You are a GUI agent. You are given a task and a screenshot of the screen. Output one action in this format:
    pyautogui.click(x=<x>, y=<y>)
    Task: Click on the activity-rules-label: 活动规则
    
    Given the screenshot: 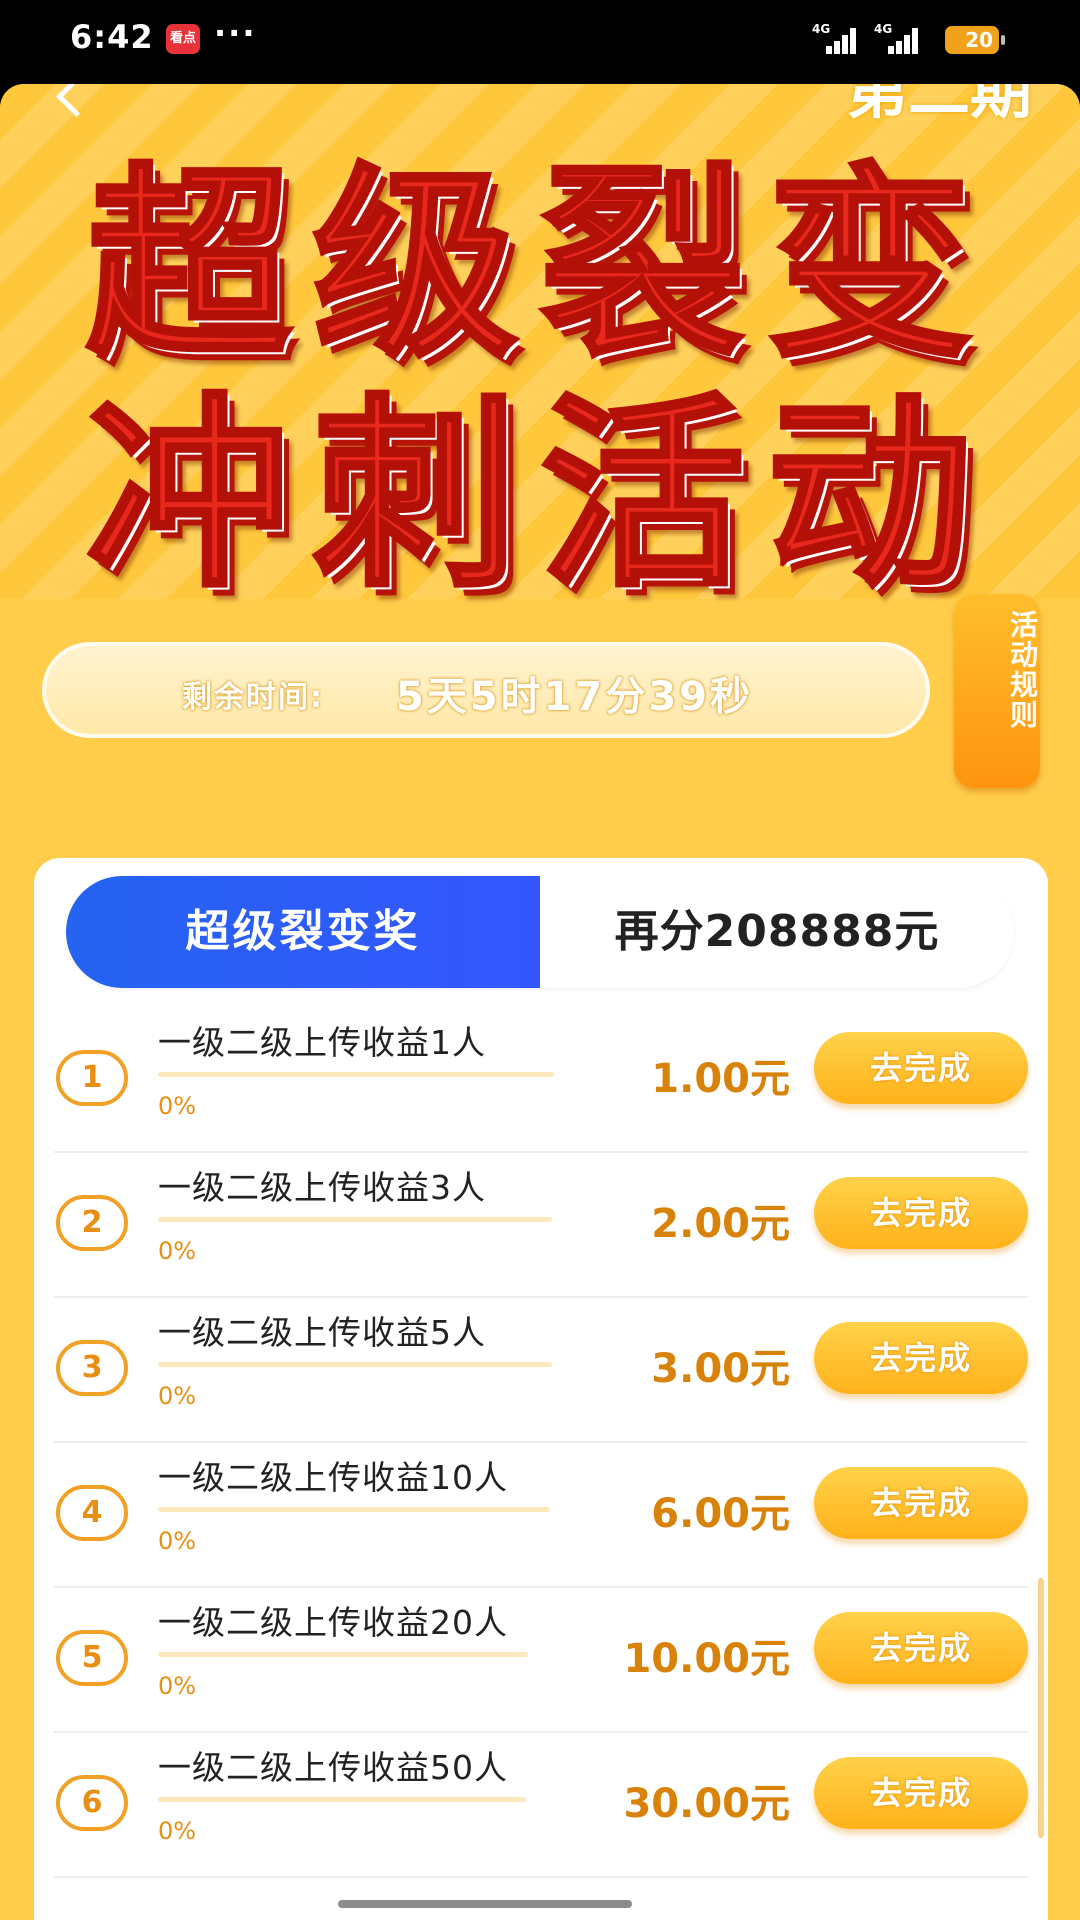 What is the action you would take?
    pyautogui.click(x=1022, y=670)
    